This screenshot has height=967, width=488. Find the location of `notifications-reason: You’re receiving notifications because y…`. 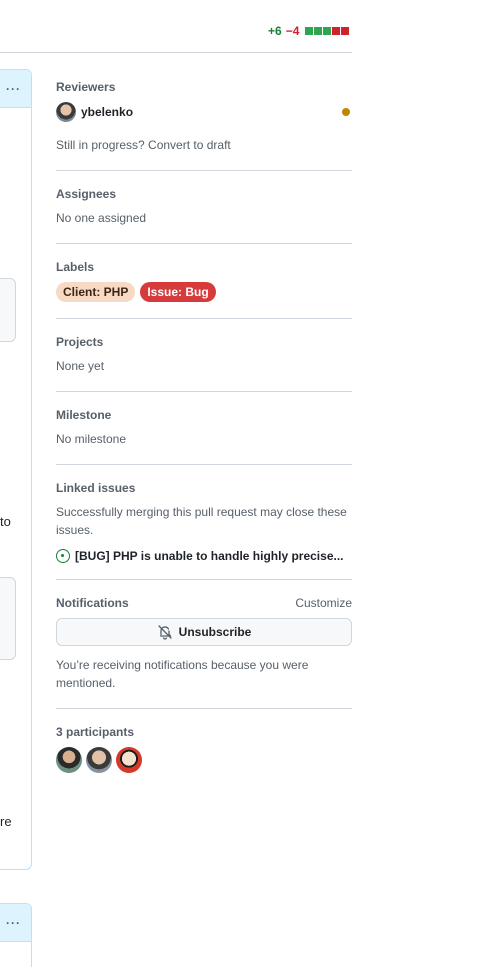

notifications-reason: You’re receiving notifications because y… is located at coordinates (182, 674).